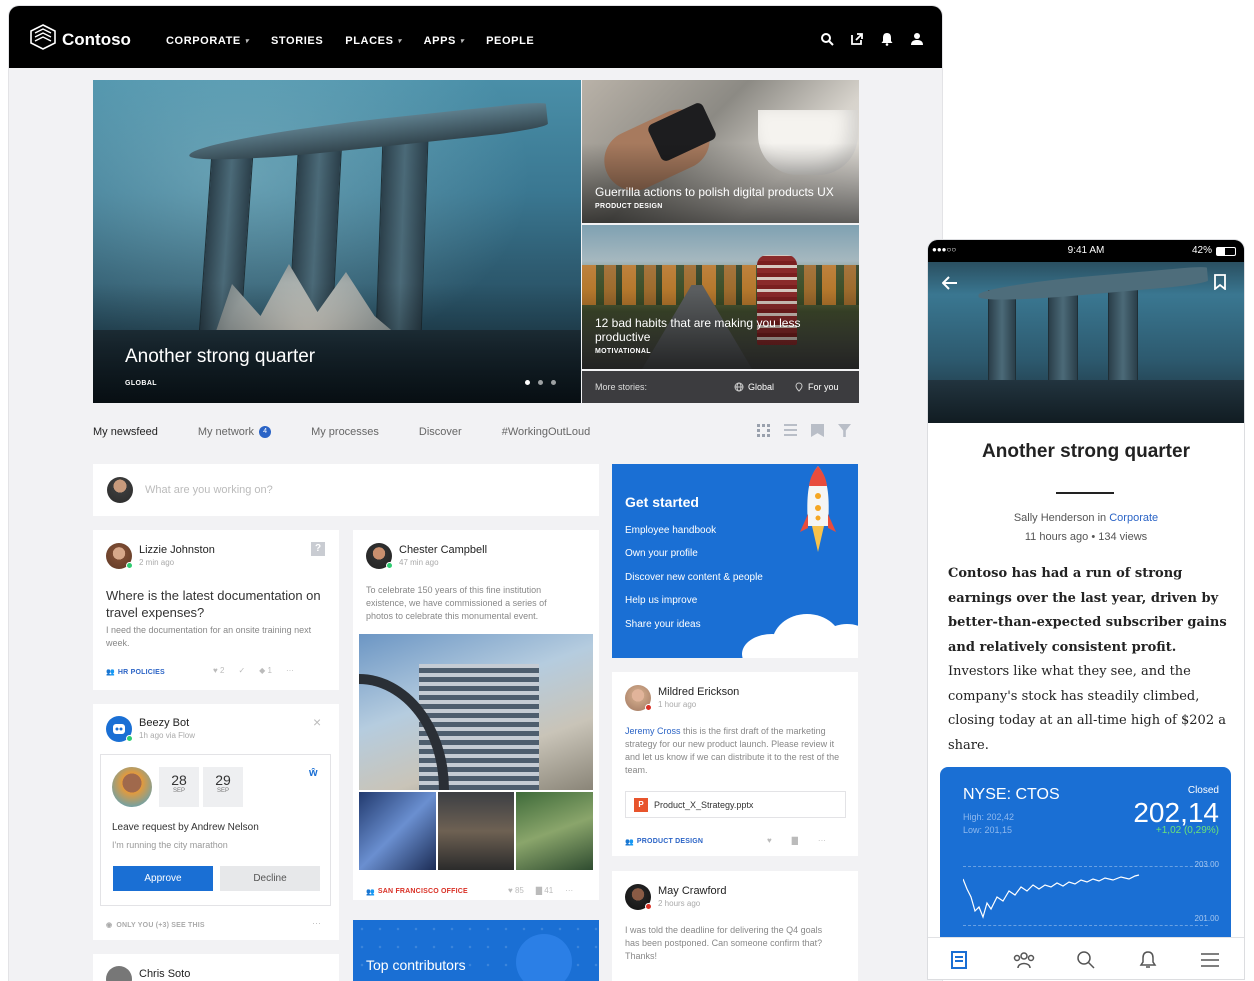 This screenshot has width=1254, height=981. What do you see at coordinates (1206, 918) in the screenshot?
I see `axis-bottom-label: 201.00` at bounding box center [1206, 918].